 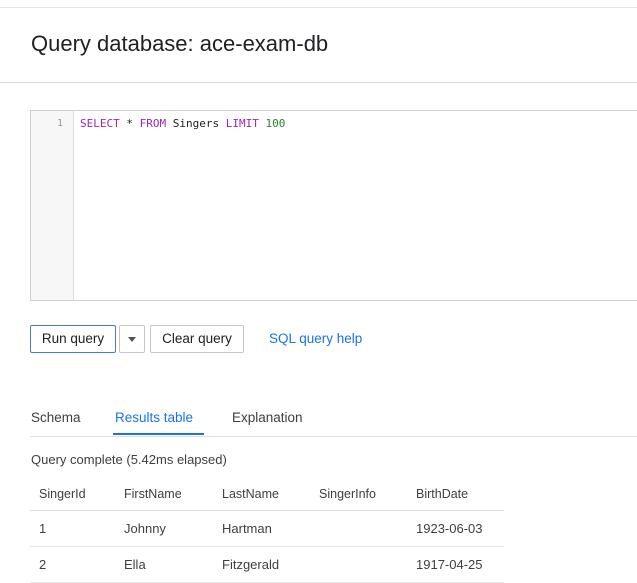 I want to click on column-header: LastName, so click(x=261, y=494).